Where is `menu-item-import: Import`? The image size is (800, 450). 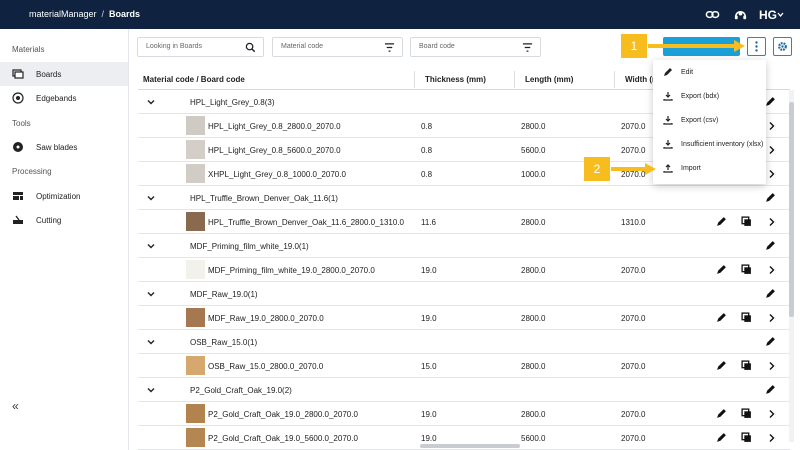
menu-item-import: Import is located at coordinates (709, 168).